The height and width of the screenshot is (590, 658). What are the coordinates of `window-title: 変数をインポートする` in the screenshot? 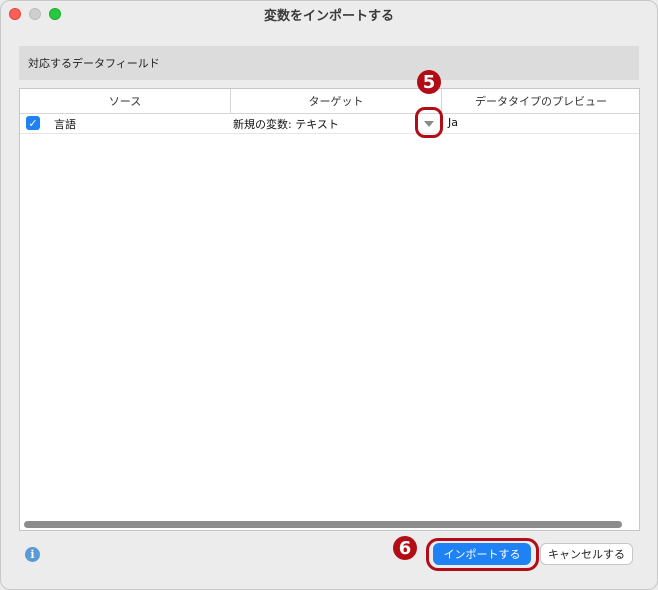 It's located at (328, 16).